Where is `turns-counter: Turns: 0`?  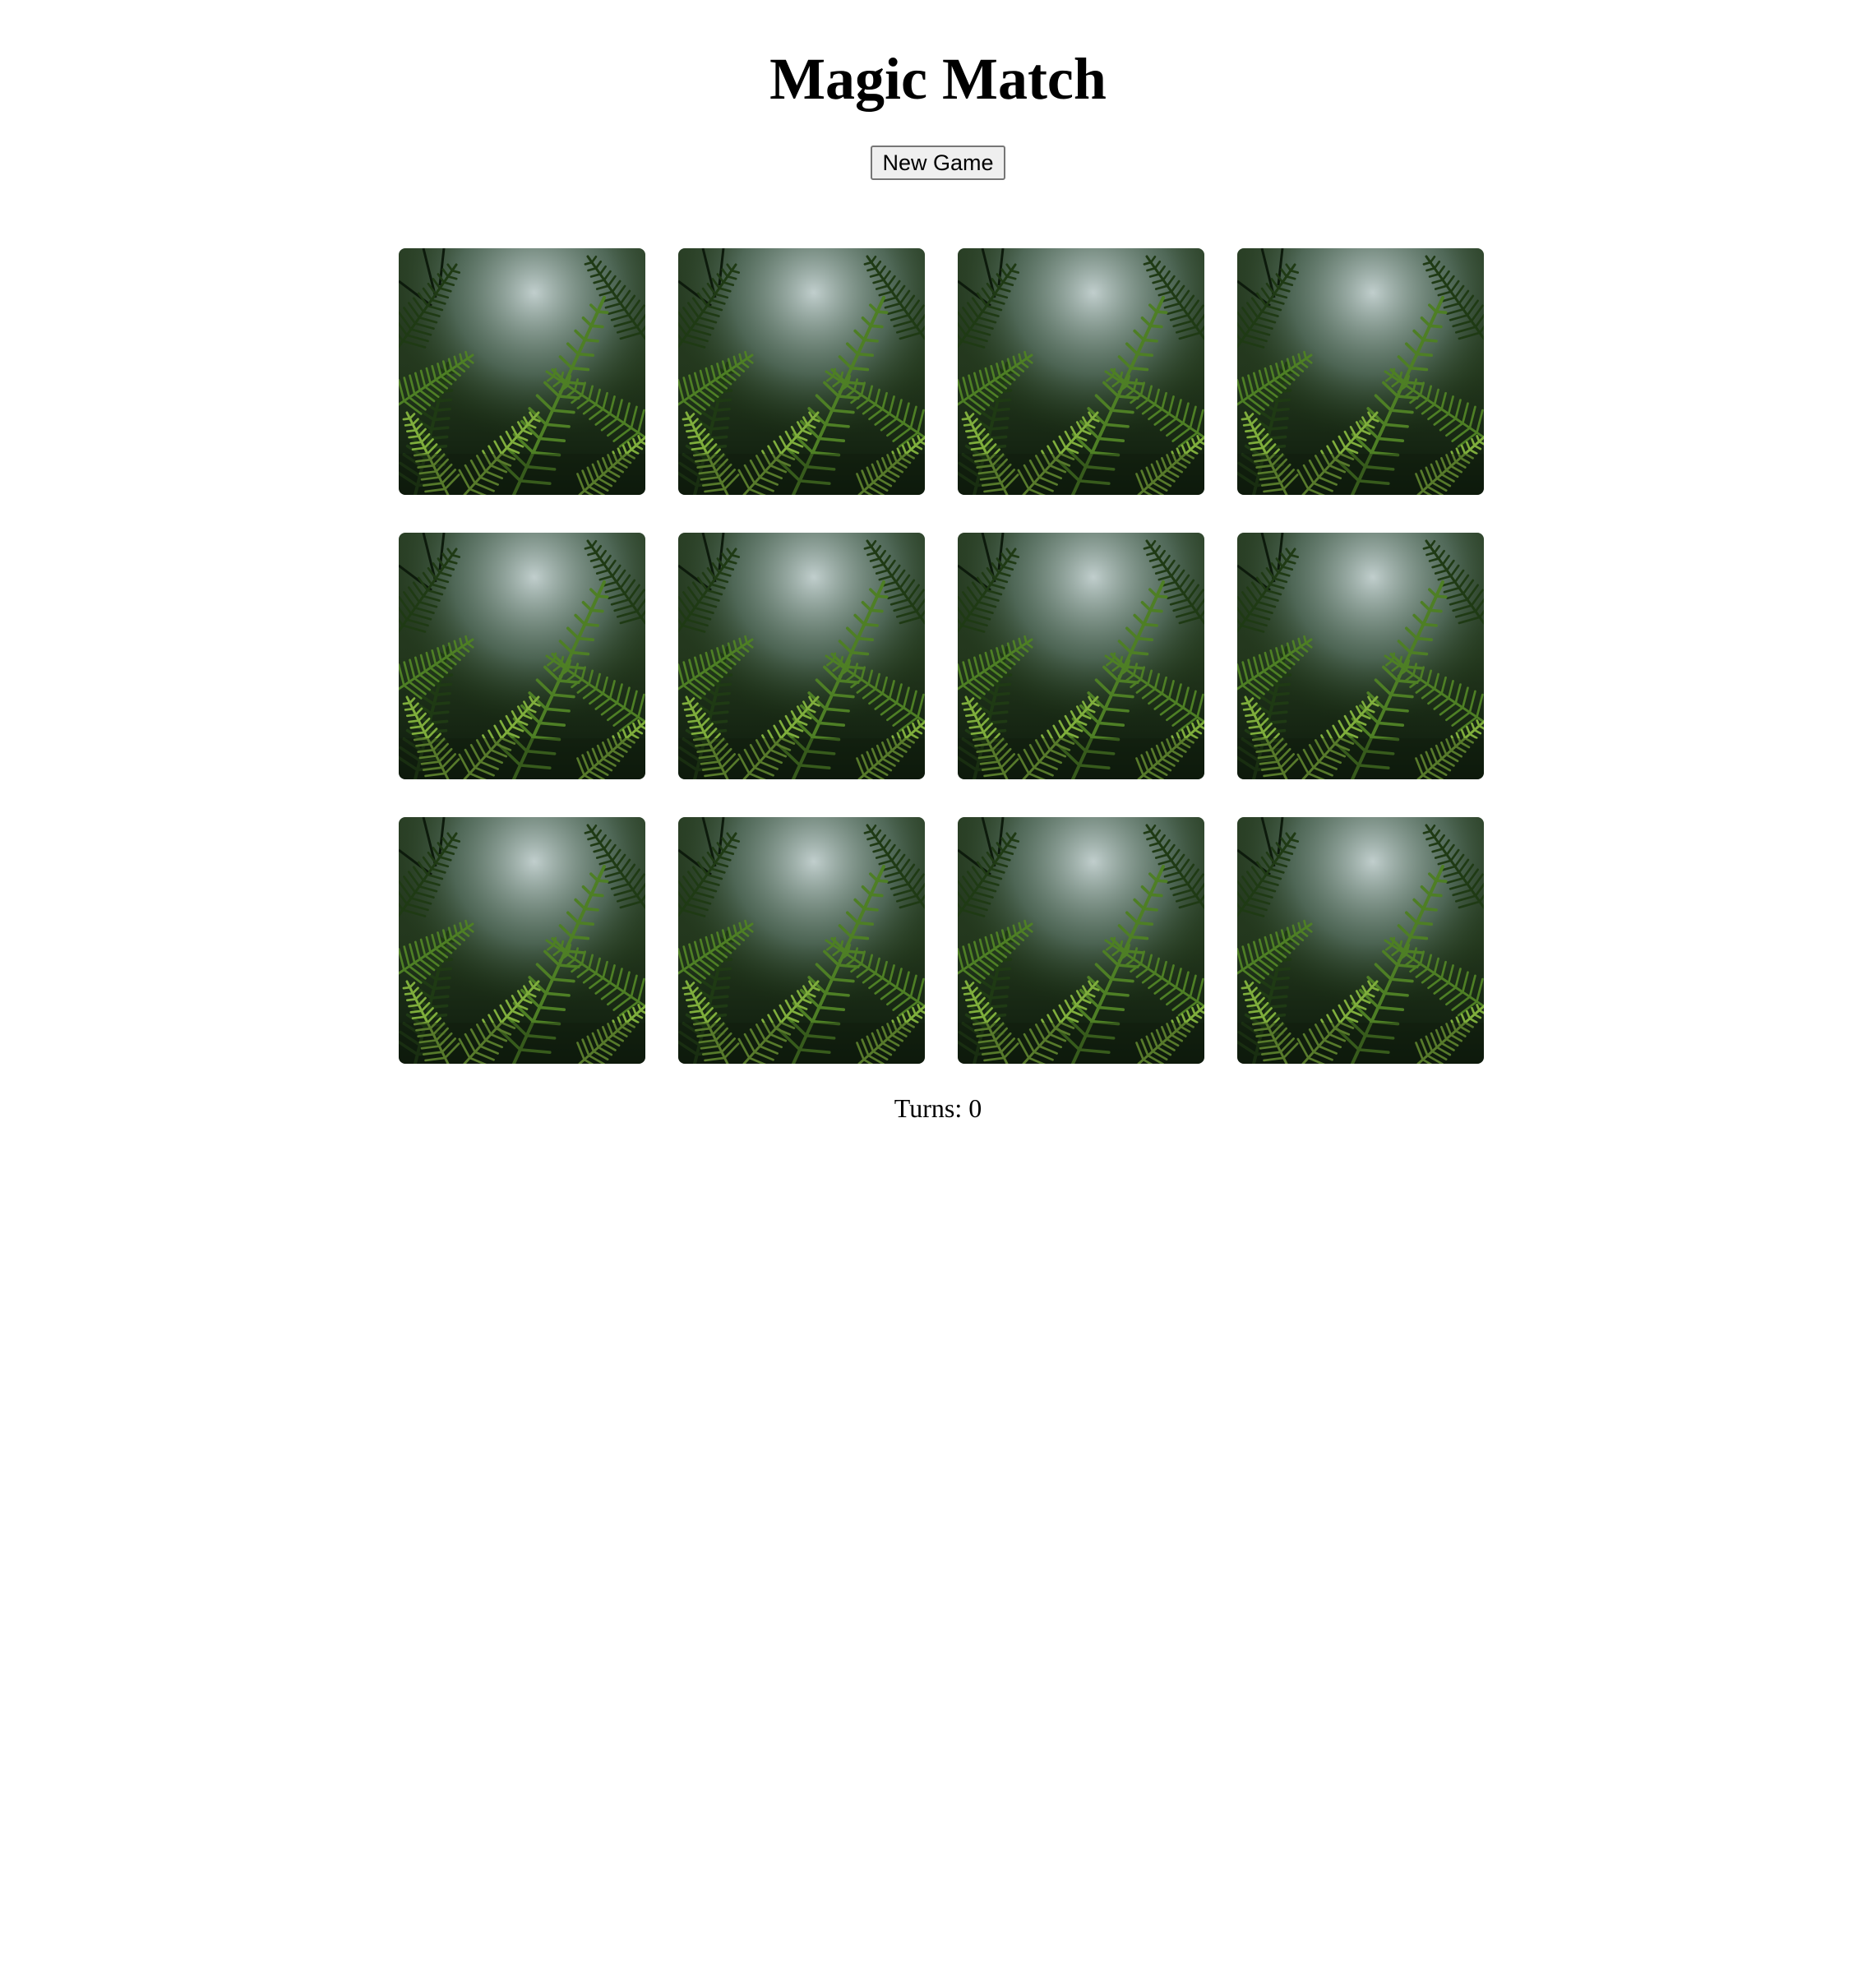
turns-counter: Turns: 0 is located at coordinates (938, 1108).